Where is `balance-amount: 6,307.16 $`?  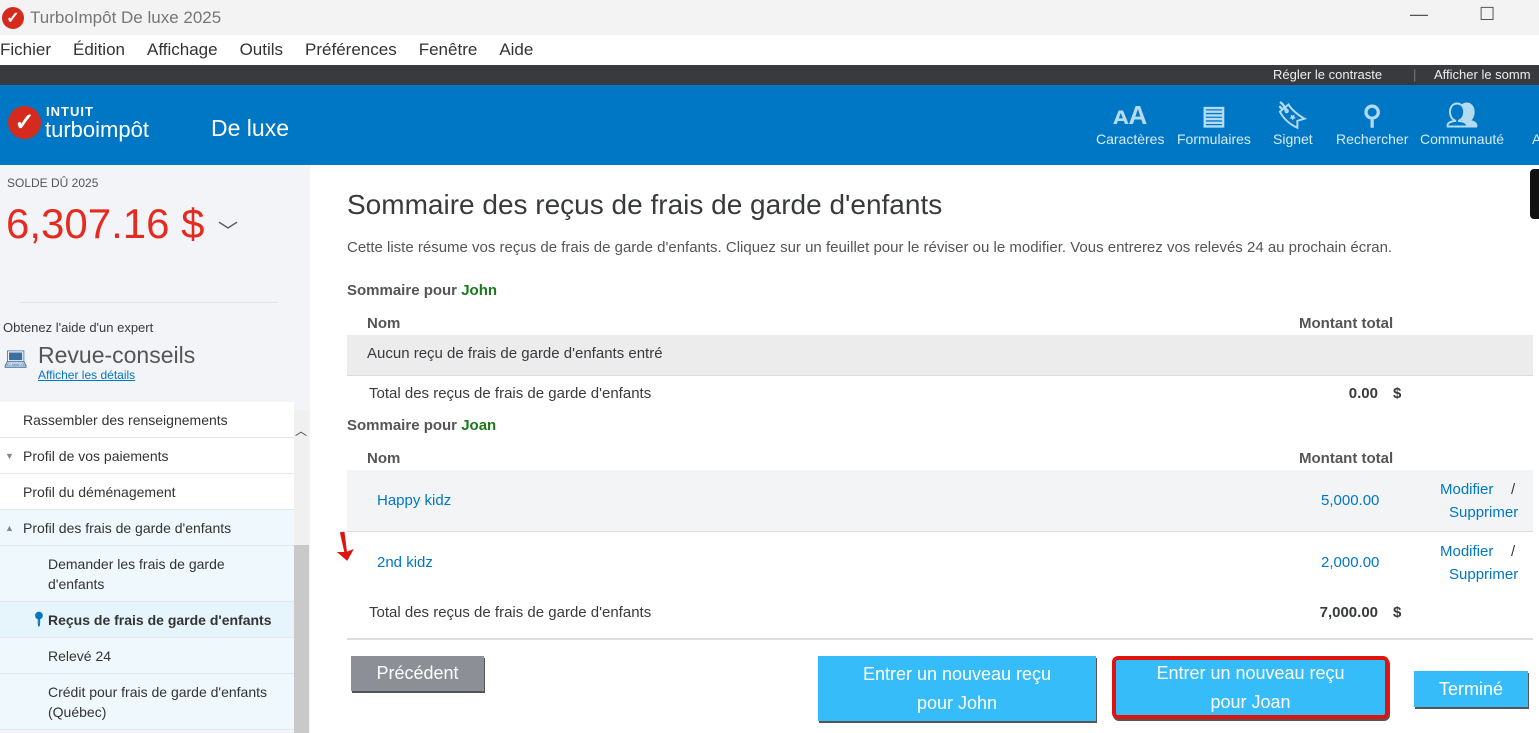
balance-amount: 6,307.16 $ is located at coordinates (105, 223).